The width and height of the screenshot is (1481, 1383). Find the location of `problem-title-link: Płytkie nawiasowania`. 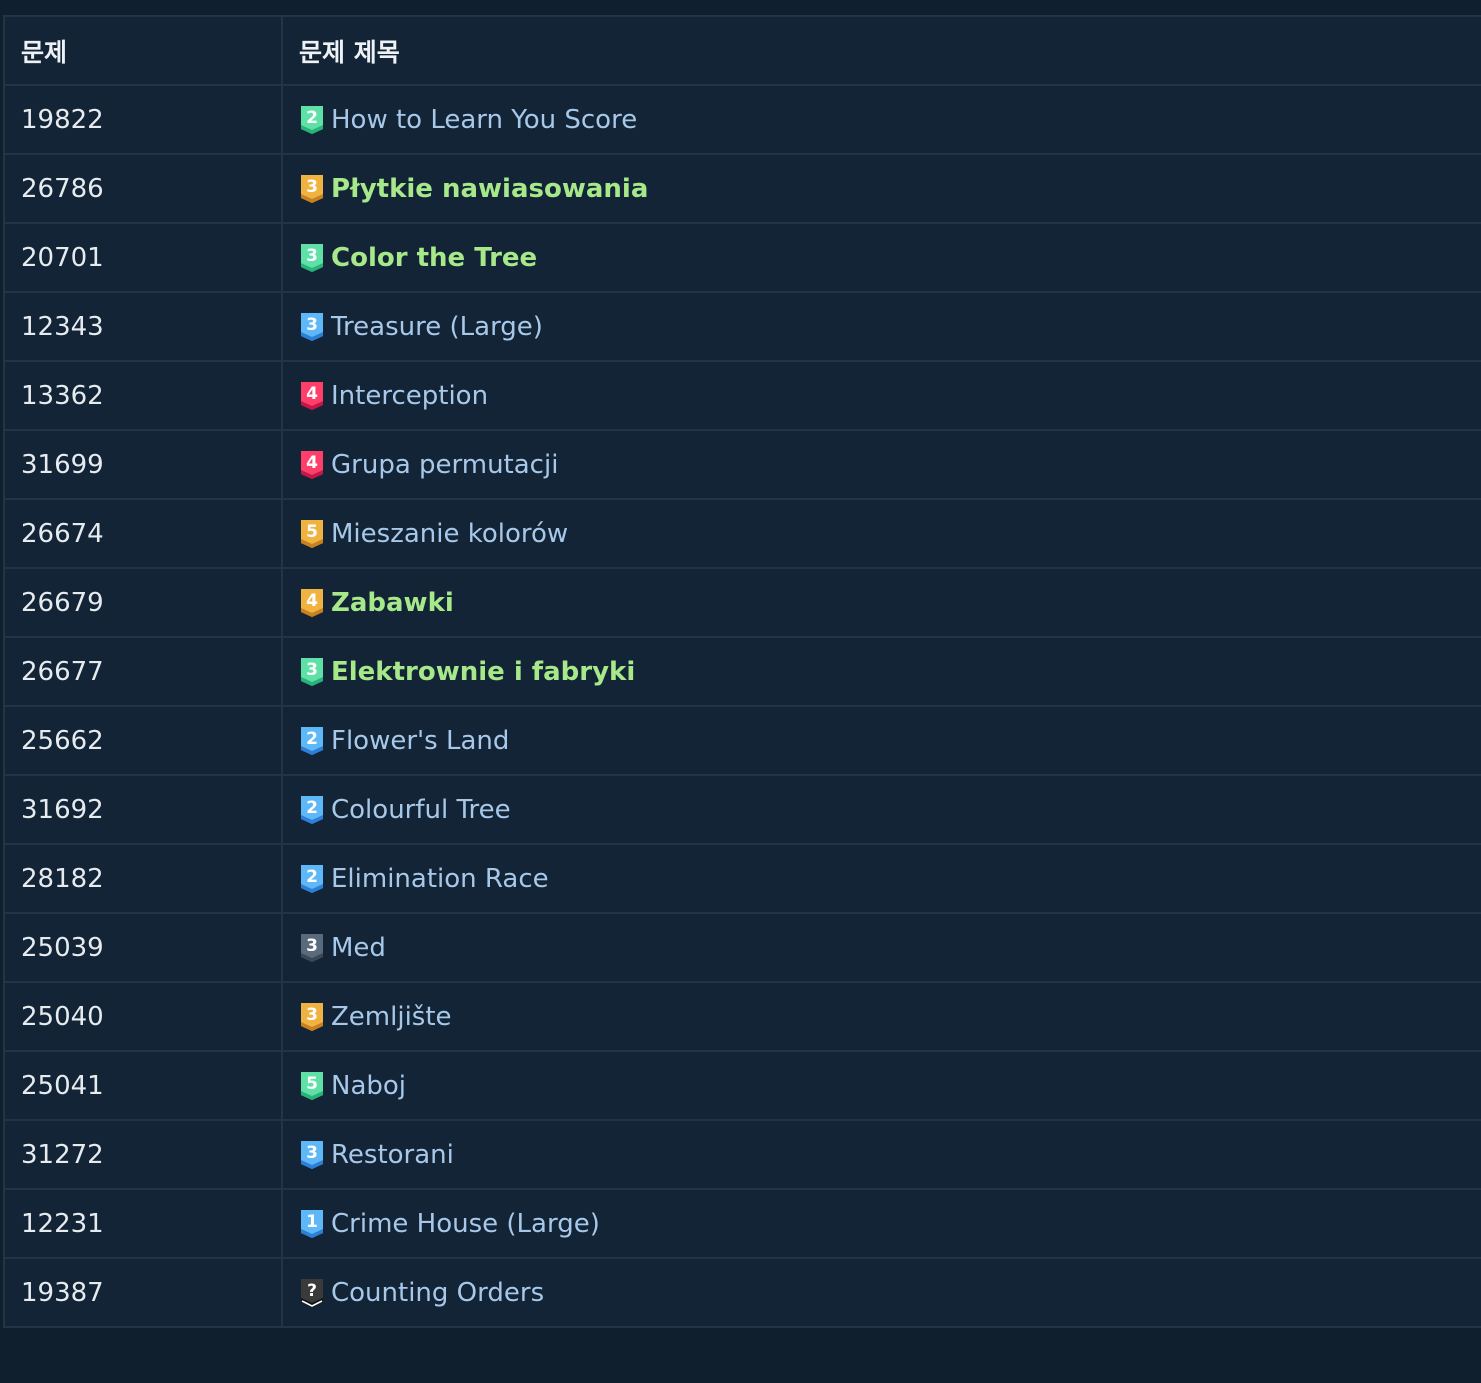

problem-title-link: Płytkie nawiasowania is located at coordinates (489, 189).